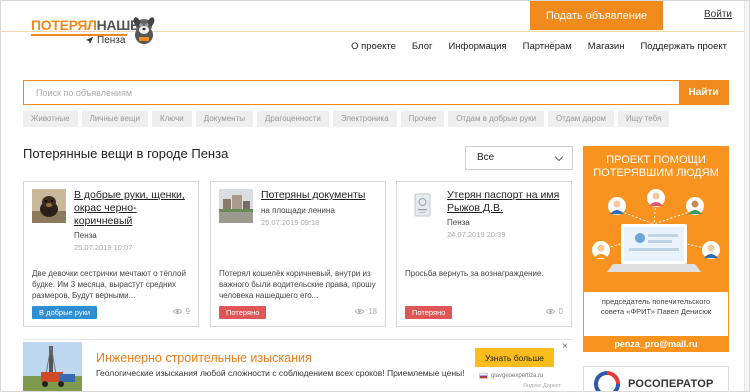  I want to click on russian-flag-icon, so click(483, 376).